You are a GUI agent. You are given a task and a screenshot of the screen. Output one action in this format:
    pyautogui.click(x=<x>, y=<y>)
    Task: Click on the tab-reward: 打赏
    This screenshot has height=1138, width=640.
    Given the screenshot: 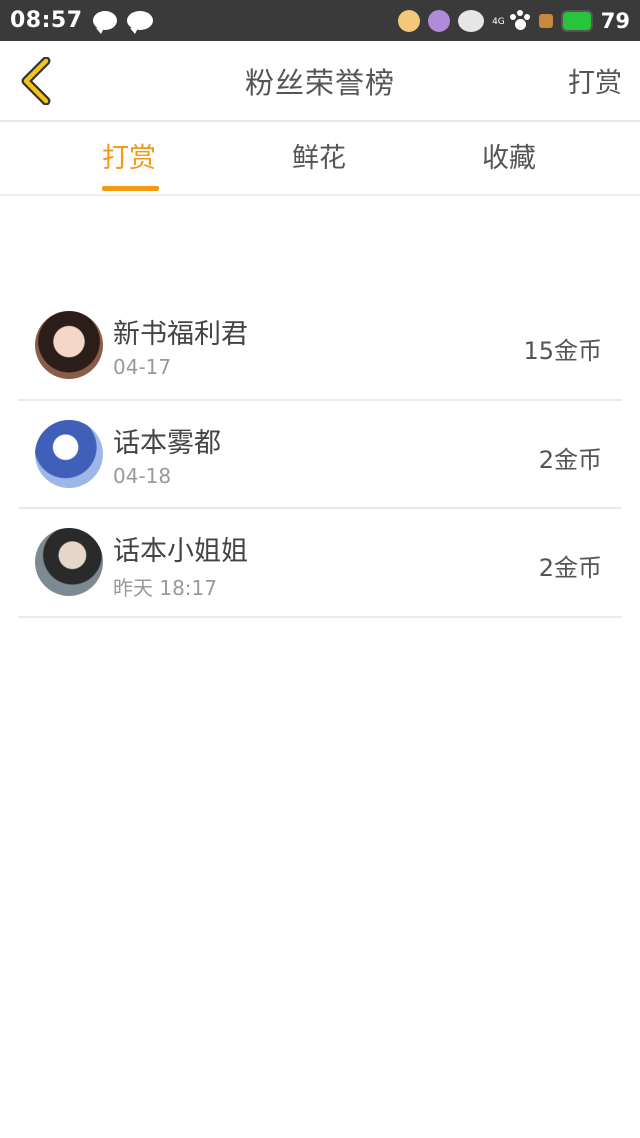 What is the action you would take?
    pyautogui.click(x=129, y=155)
    